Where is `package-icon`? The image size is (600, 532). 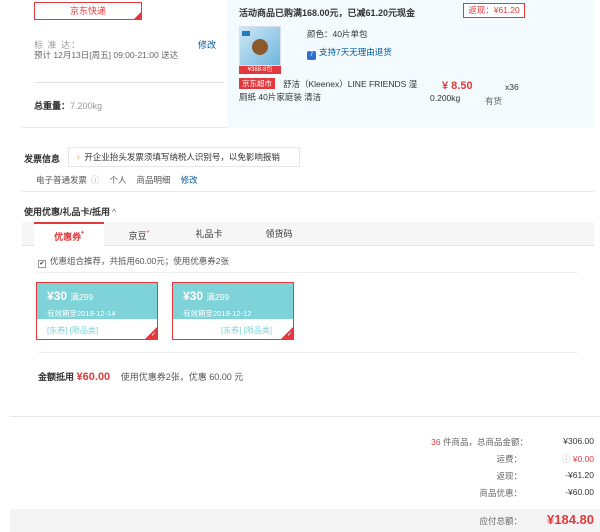
package-icon is located at coordinates (246, 33).